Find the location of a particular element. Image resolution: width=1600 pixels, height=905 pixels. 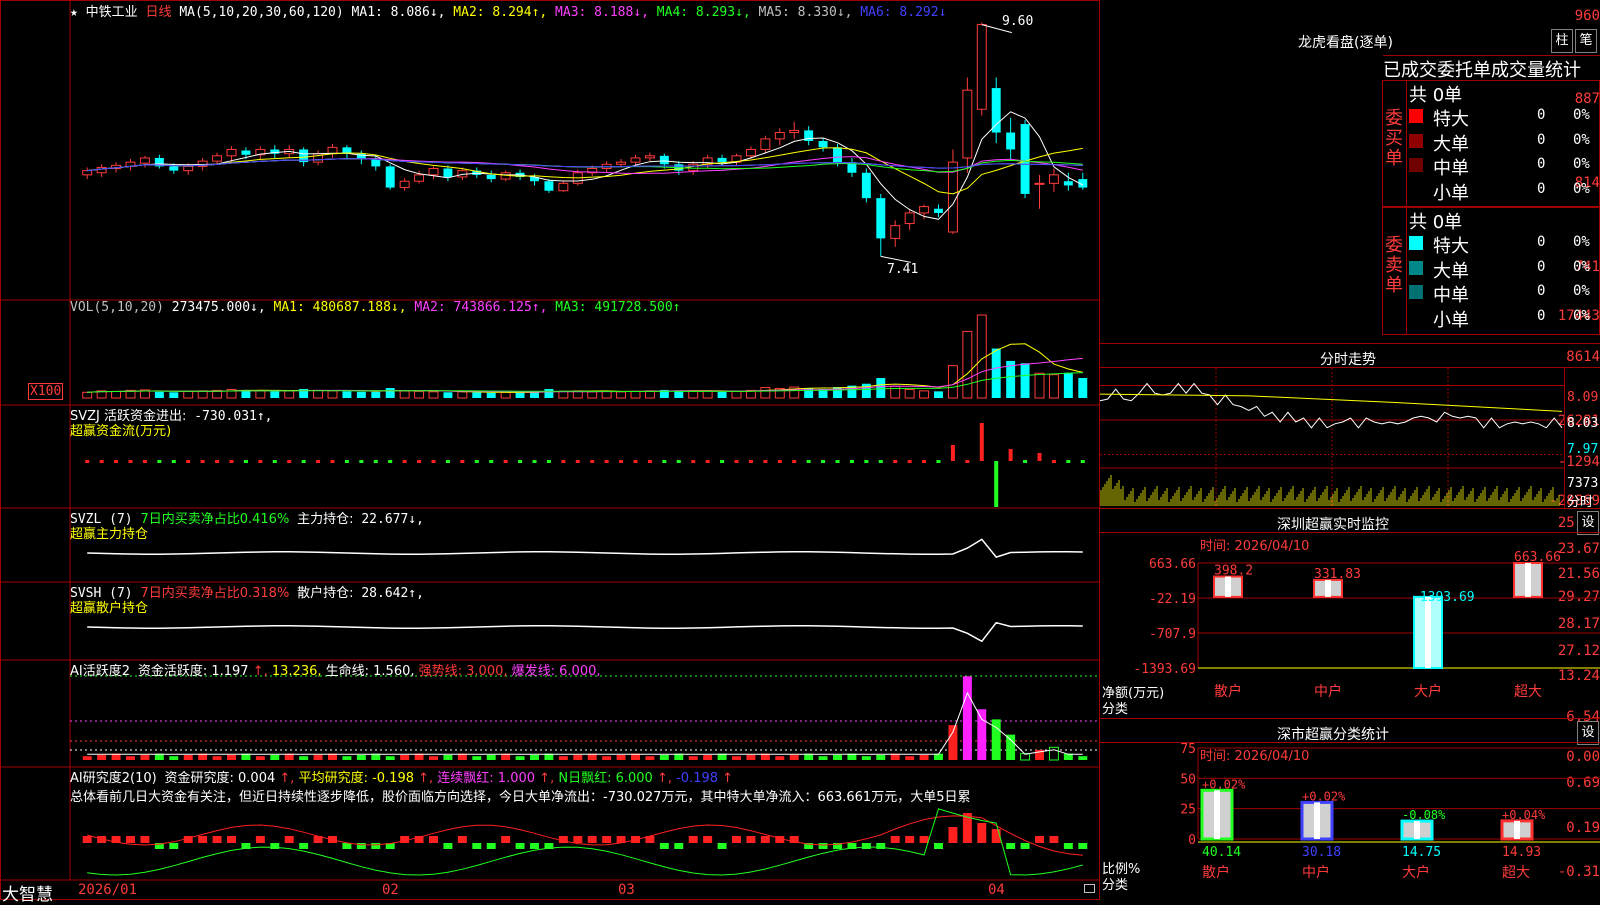

tab-stats: 统计 is located at coordinates (1563, 70).